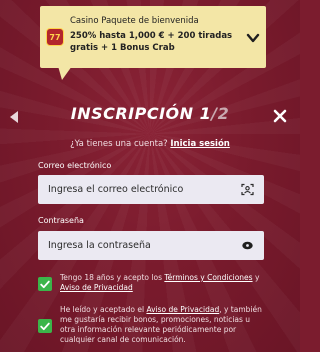 The image size is (320, 352). I want to click on login-prompt-text: ¿Ya tienes una cuenta?, so click(119, 144).